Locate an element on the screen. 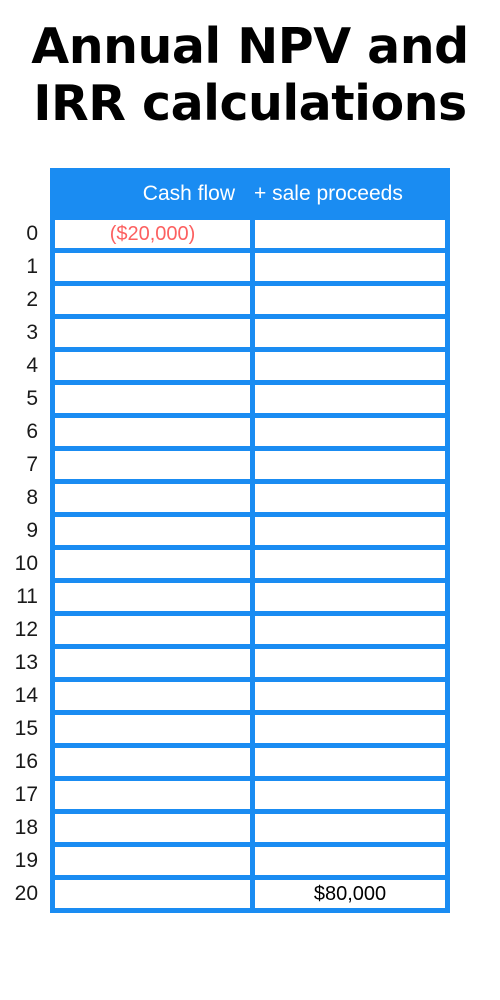 This screenshot has width=500, height=1000. table-header-row: Cash flow + sale proceeds is located at coordinates (250, 194).